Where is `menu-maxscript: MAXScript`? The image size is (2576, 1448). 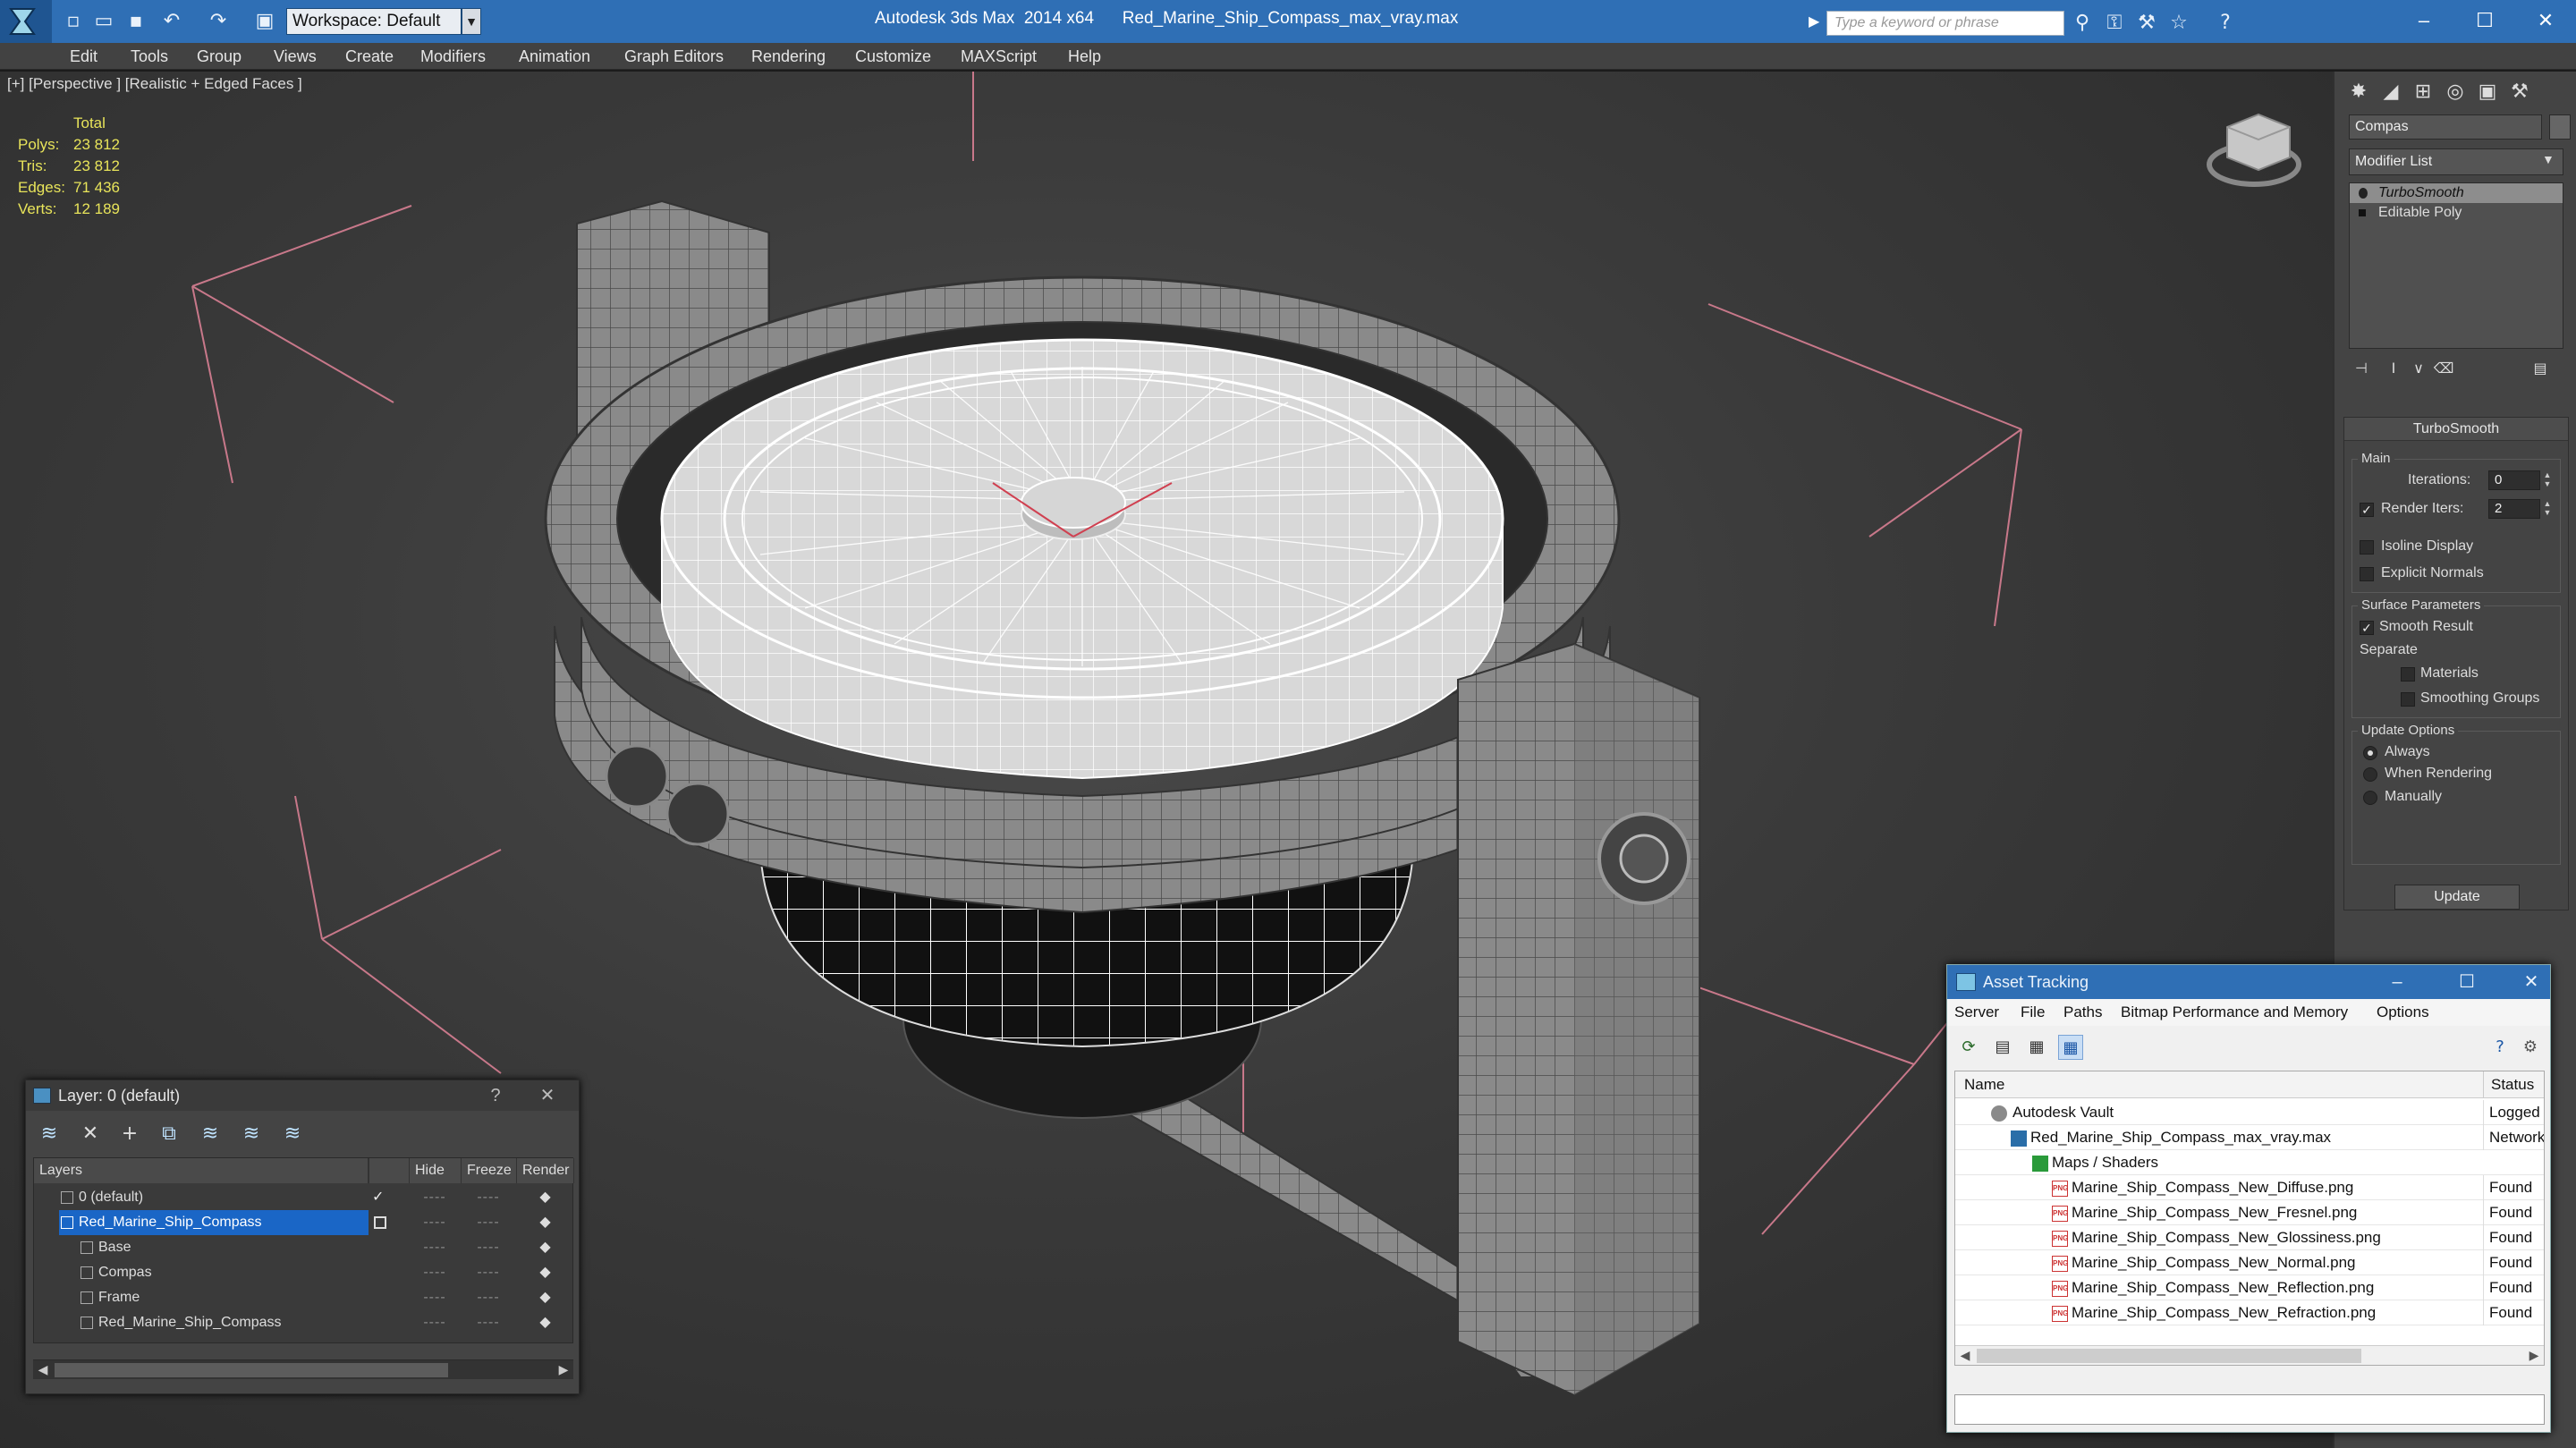 menu-maxscript: MAXScript is located at coordinates (999, 57).